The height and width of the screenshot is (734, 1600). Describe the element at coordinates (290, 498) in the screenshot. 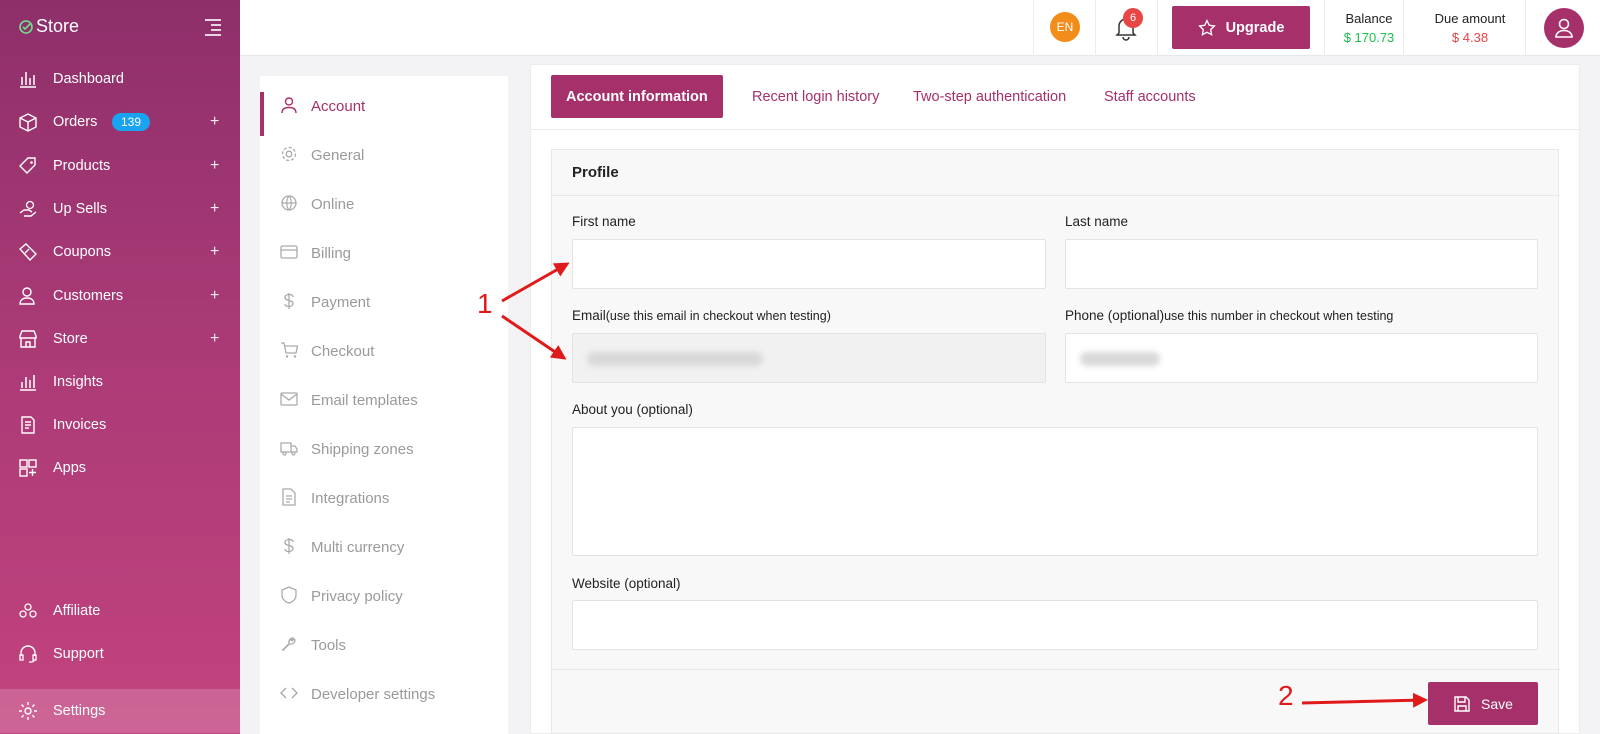

I see `document-icon` at that location.